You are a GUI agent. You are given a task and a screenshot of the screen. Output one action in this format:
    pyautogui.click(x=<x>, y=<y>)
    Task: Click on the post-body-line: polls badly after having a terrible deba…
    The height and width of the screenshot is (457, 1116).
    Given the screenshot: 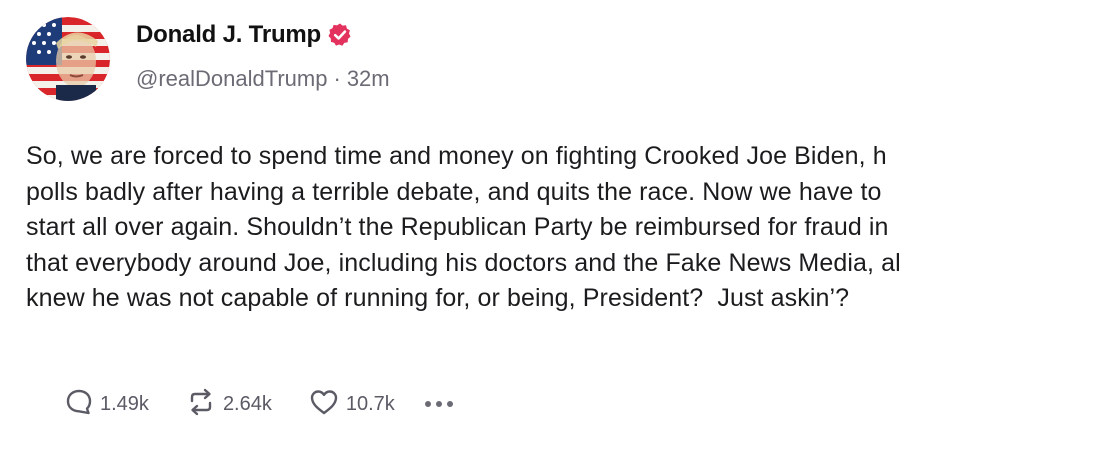 What is the action you would take?
    pyautogui.click(x=454, y=191)
    